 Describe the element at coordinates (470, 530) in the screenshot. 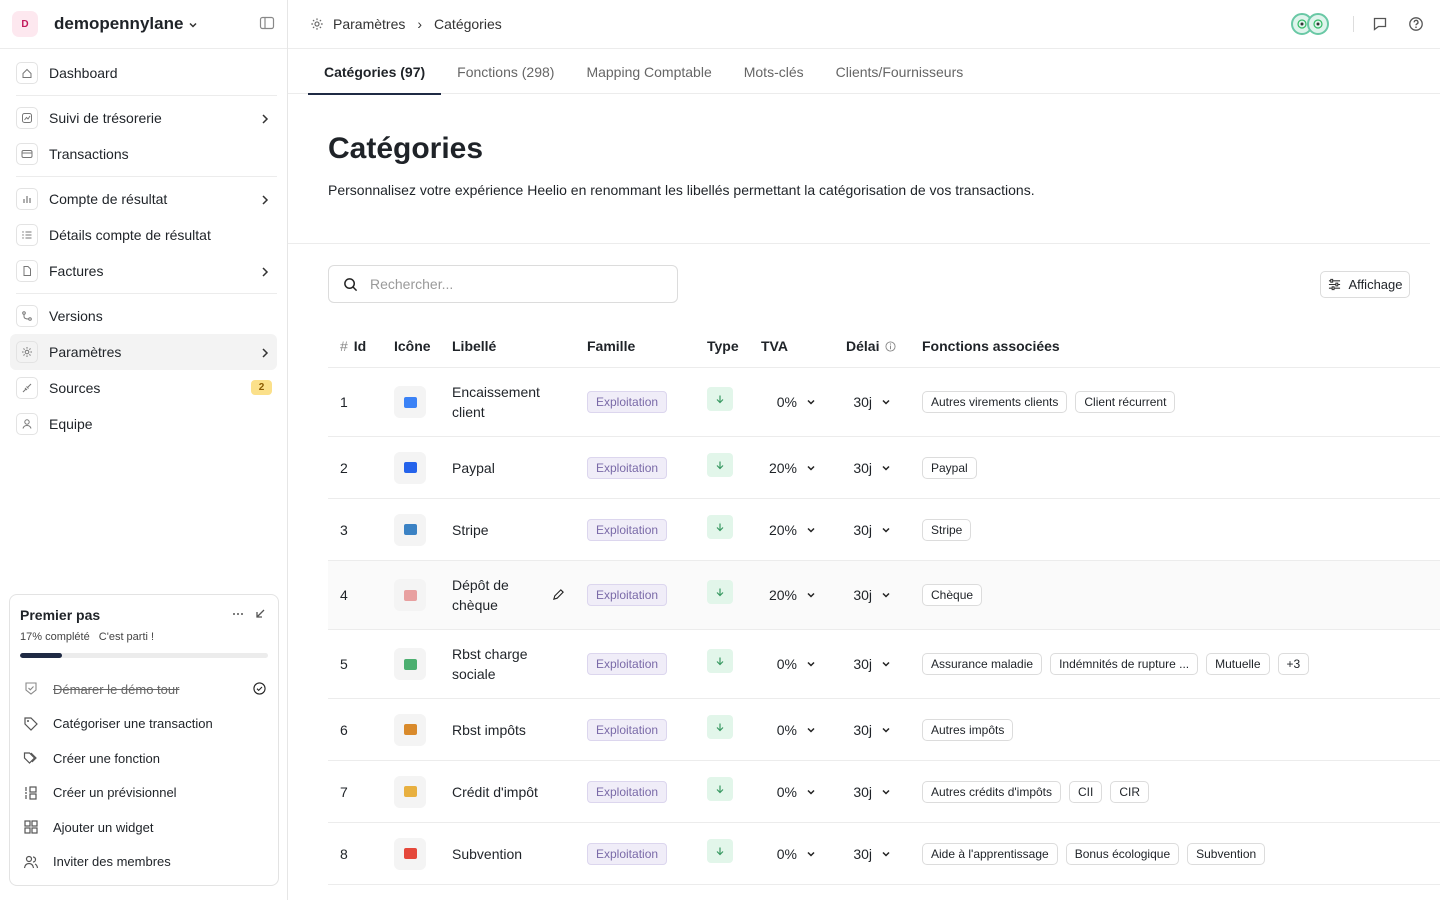

I see `cell-label: Stripe` at that location.